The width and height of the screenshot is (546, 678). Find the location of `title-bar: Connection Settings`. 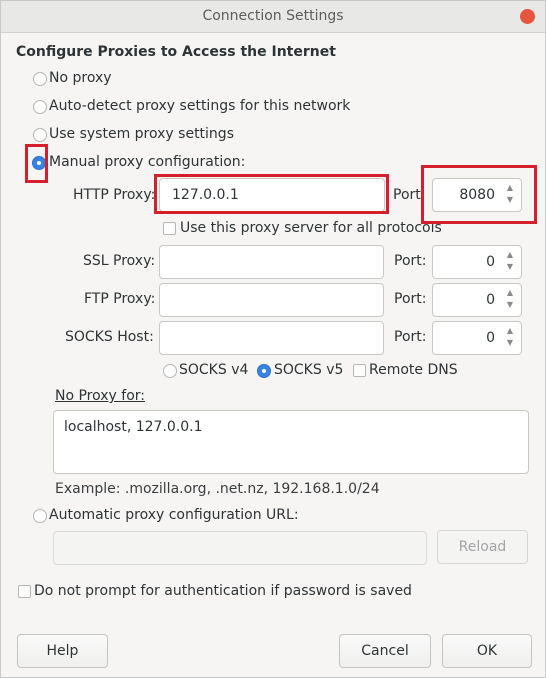

title-bar: Connection Settings is located at coordinates (273, 17).